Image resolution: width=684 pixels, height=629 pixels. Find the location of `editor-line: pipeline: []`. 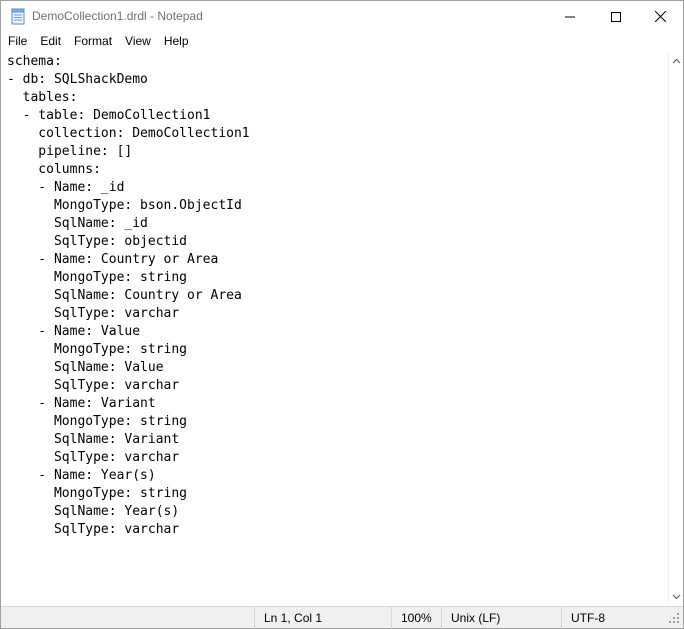

editor-line: pipeline: [] is located at coordinates (70, 151).